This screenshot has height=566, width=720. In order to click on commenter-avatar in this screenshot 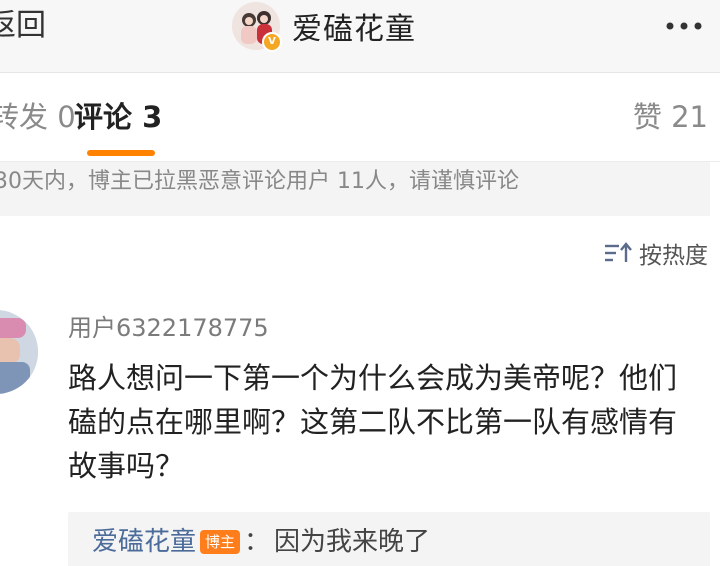, I will do `click(19, 352)`.